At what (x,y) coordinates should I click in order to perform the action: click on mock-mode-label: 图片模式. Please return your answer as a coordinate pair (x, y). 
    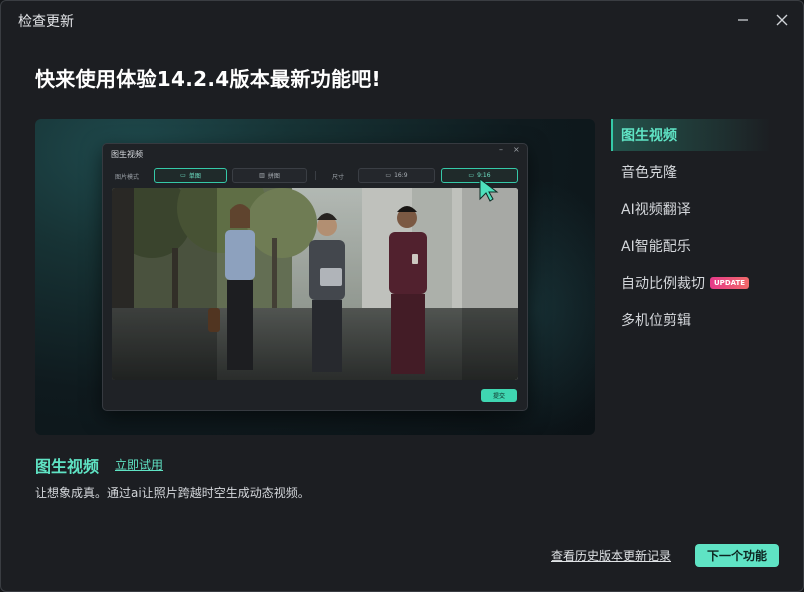
    Looking at the image, I should click on (127, 177).